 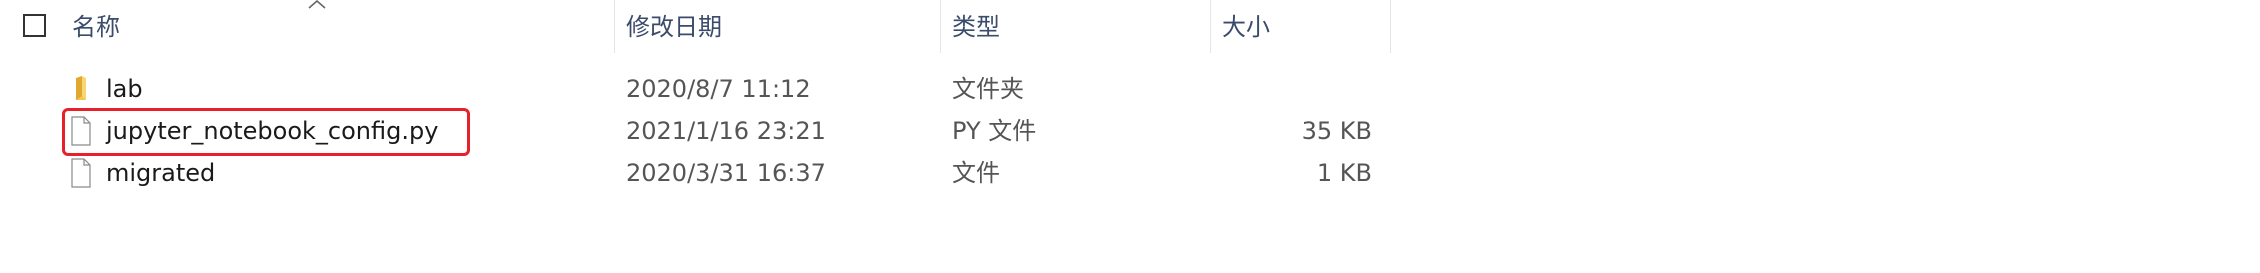 What do you see at coordinates (340, 27) in the screenshot?
I see `column-header-name: 名称` at bounding box center [340, 27].